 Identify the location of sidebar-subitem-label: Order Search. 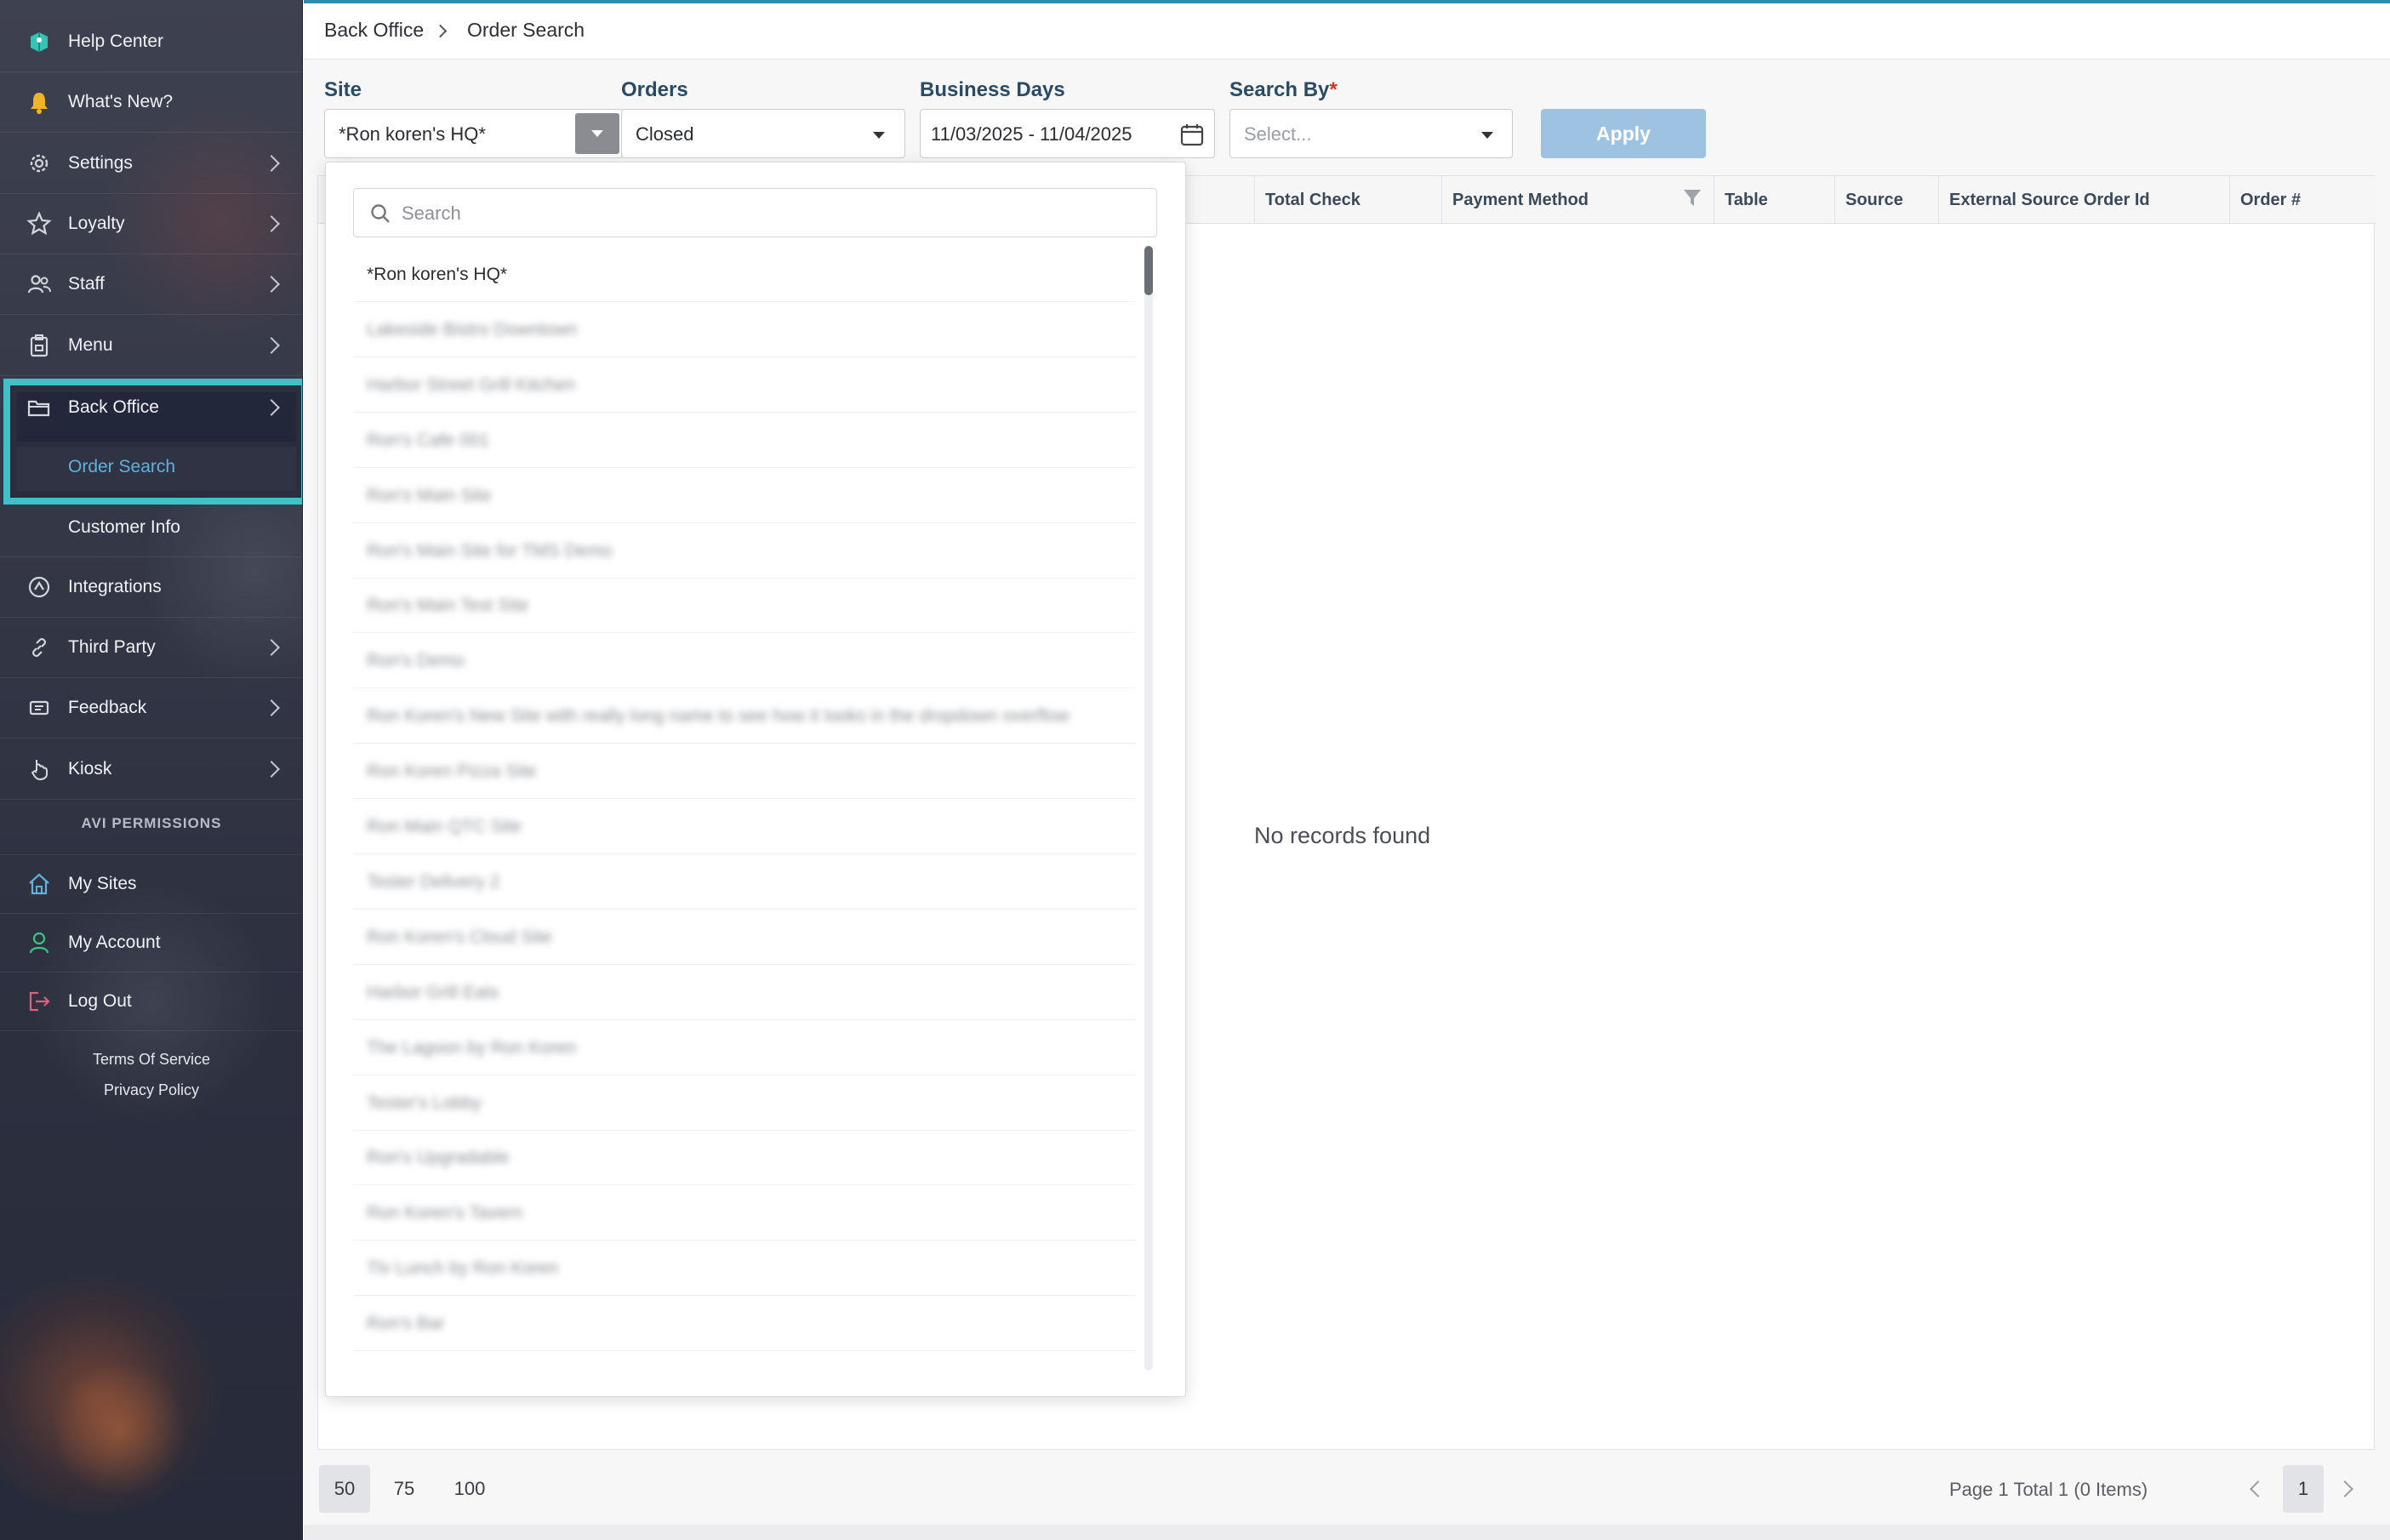
(122, 466).